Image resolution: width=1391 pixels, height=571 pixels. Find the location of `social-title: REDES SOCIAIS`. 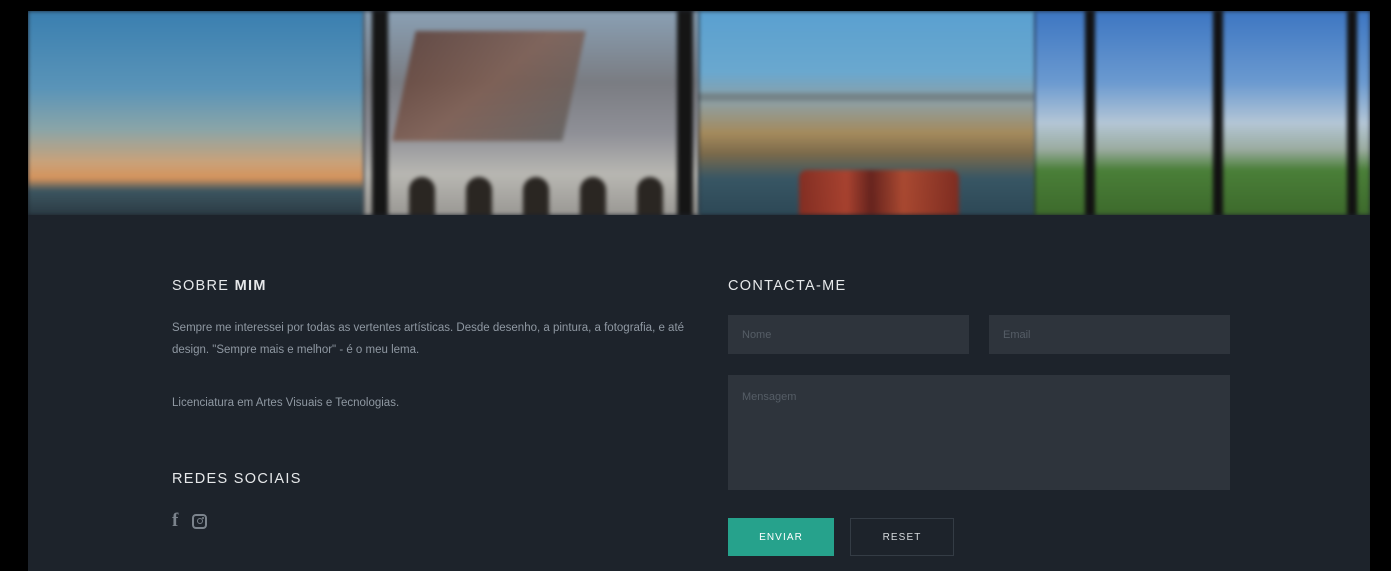

social-title: REDES SOCIAIS is located at coordinates (237, 479).